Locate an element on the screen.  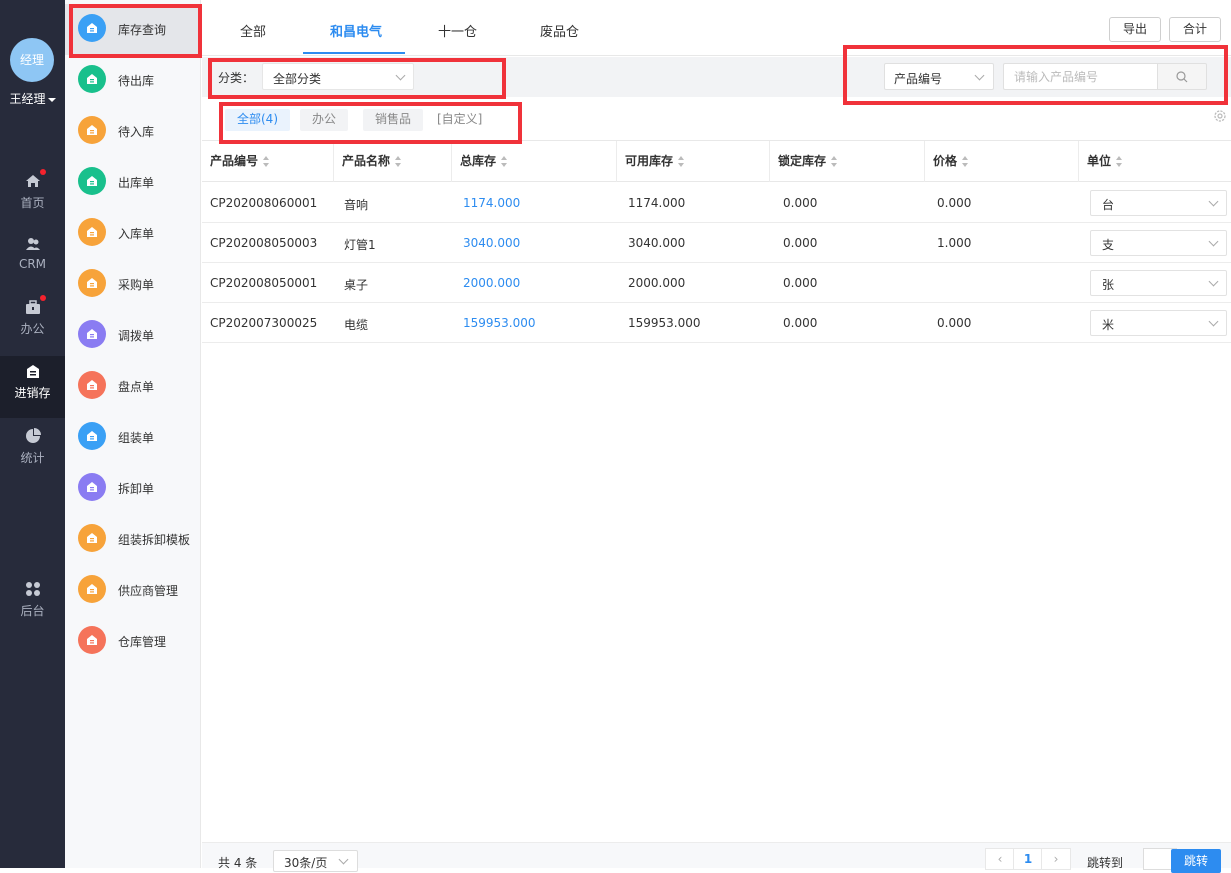
nav-item-label: 办公 is located at coordinates (32, 329).